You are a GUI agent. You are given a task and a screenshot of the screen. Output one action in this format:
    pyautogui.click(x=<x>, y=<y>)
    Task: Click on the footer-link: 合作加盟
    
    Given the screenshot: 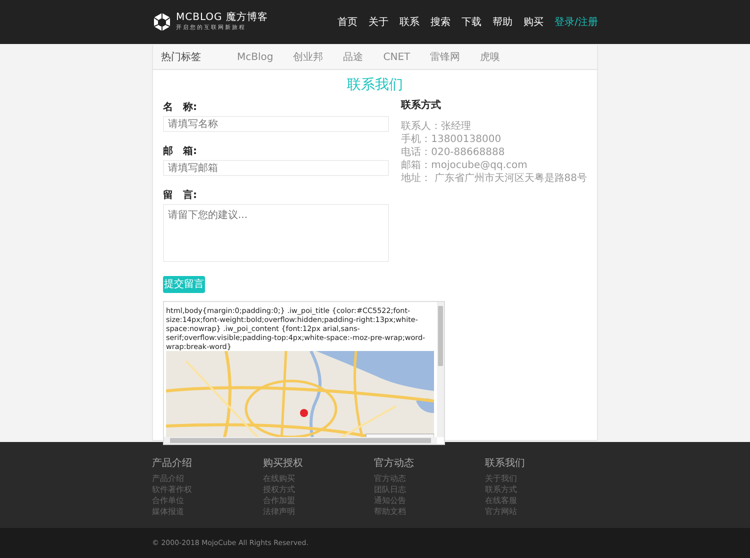 What is the action you would take?
    pyautogui.click(x=318, y=500)
    